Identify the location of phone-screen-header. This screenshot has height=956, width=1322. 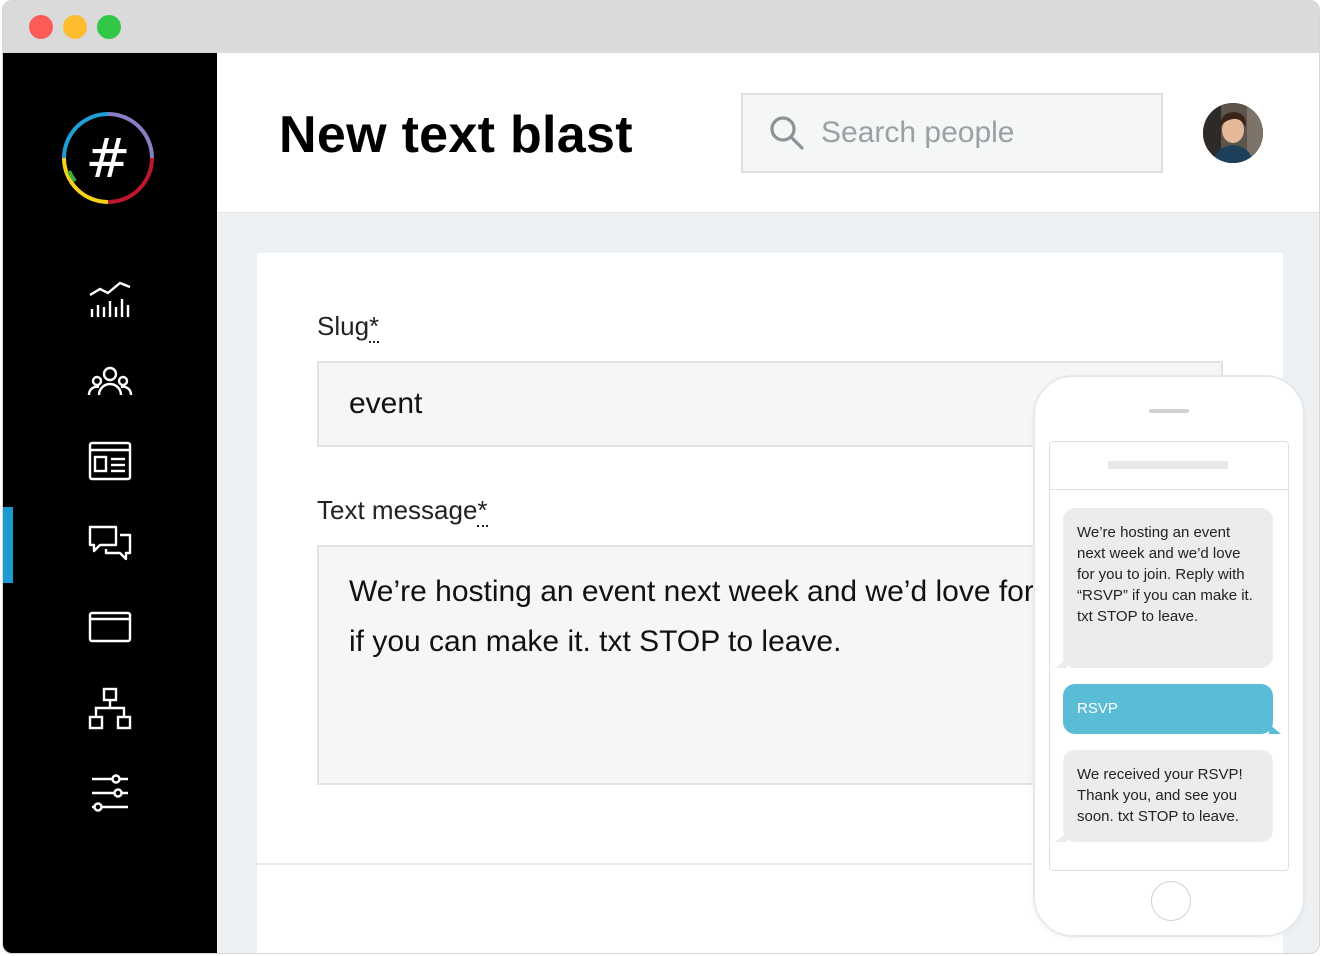
(1169, 466).